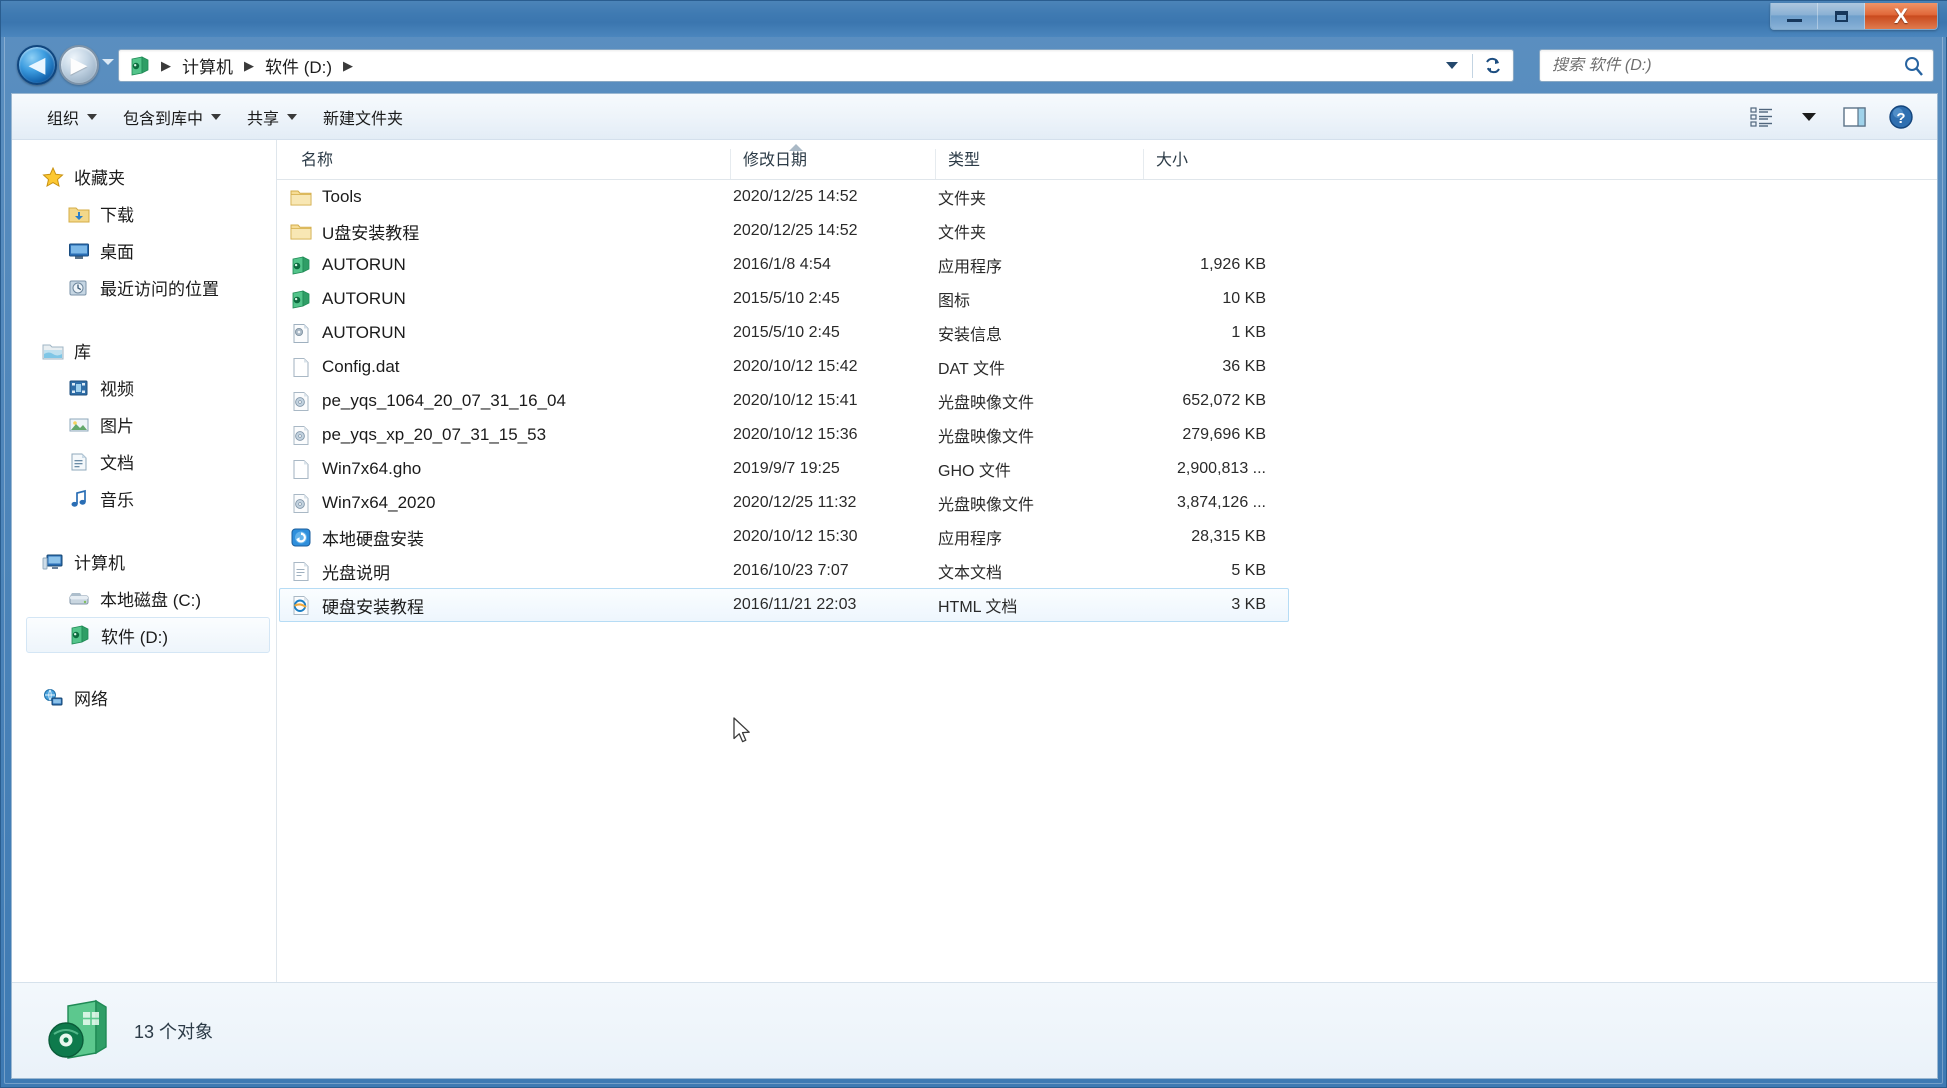  What do you see at coordinates (144, 697) in the screenshot?
I see `sidebar-item-network: 网络` at bounding box center [144, 697].